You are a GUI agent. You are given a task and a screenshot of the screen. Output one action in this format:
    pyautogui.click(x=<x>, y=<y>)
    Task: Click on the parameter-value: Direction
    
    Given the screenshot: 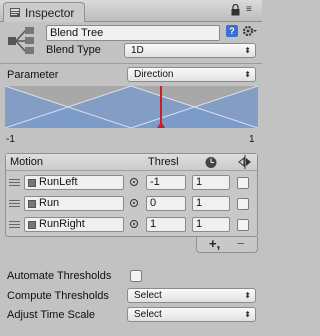 What is the action you would take?
    pyautogui.click(x=154, y=74)
    